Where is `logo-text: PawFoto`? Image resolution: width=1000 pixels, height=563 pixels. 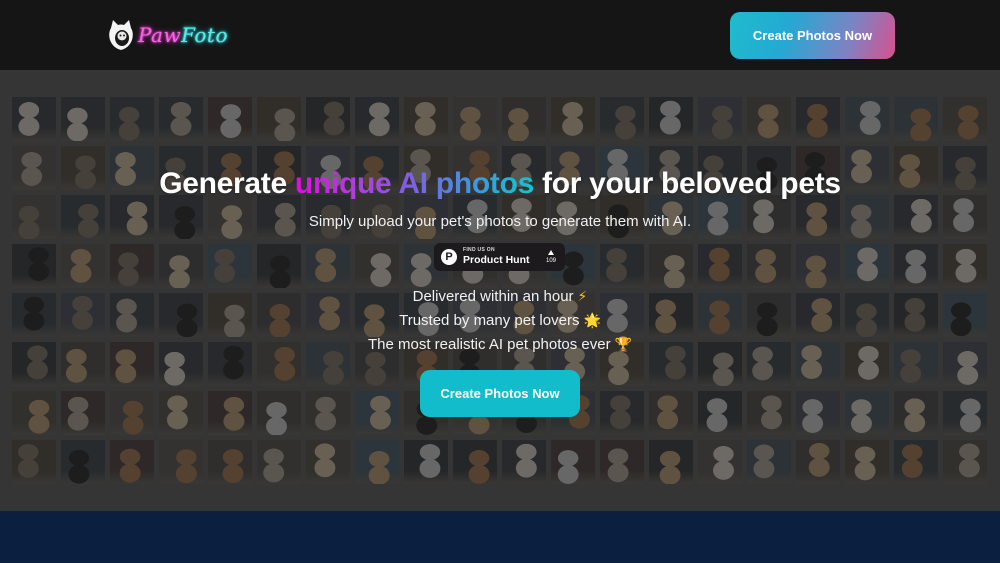 logo-text: PawFoto is located at coordinates (183, 35).